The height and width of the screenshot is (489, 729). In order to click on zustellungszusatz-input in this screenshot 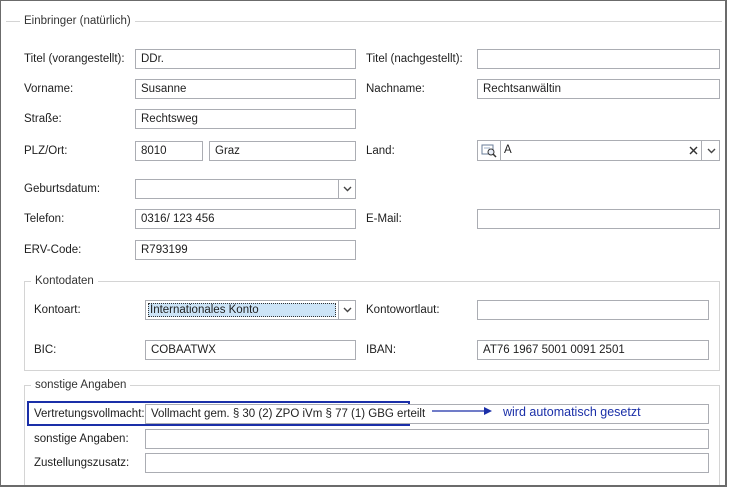, I will do `click(427, 463)`.